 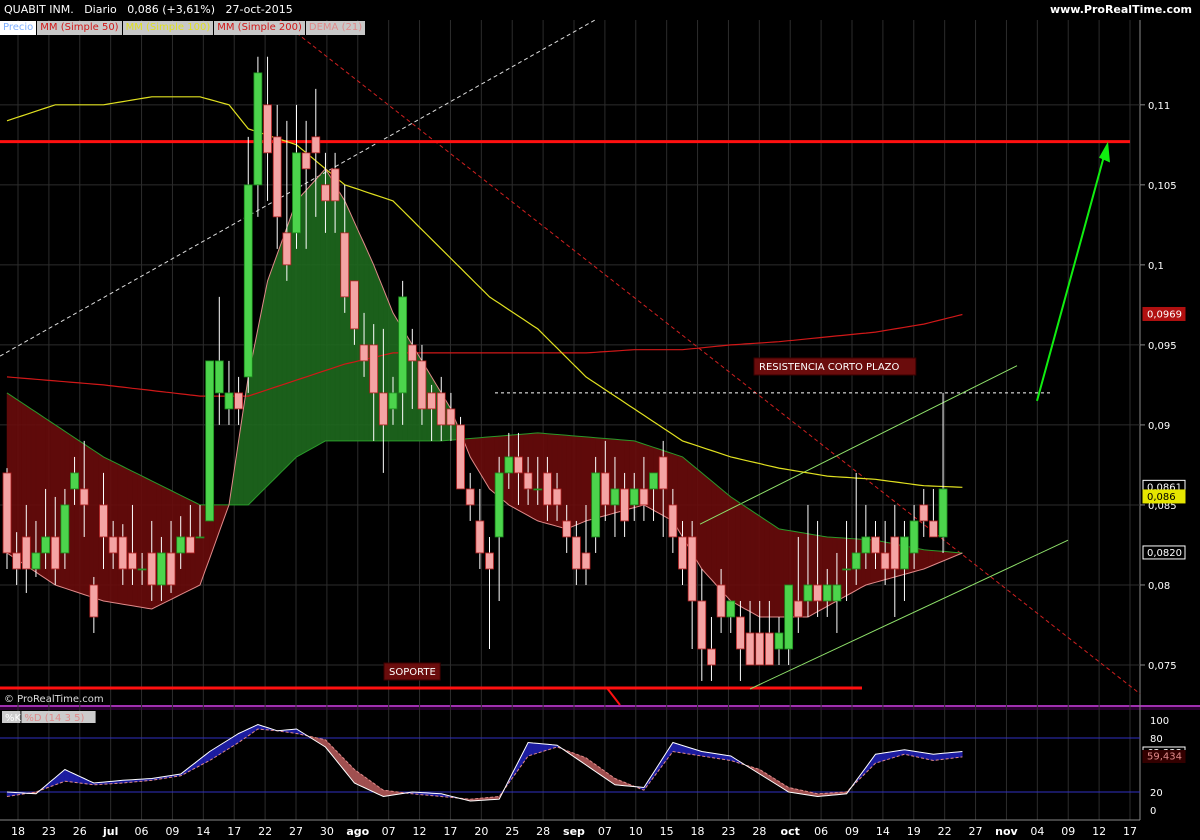 I want to click on stoch-tick-label: 20, so click(x=1156, y=793).